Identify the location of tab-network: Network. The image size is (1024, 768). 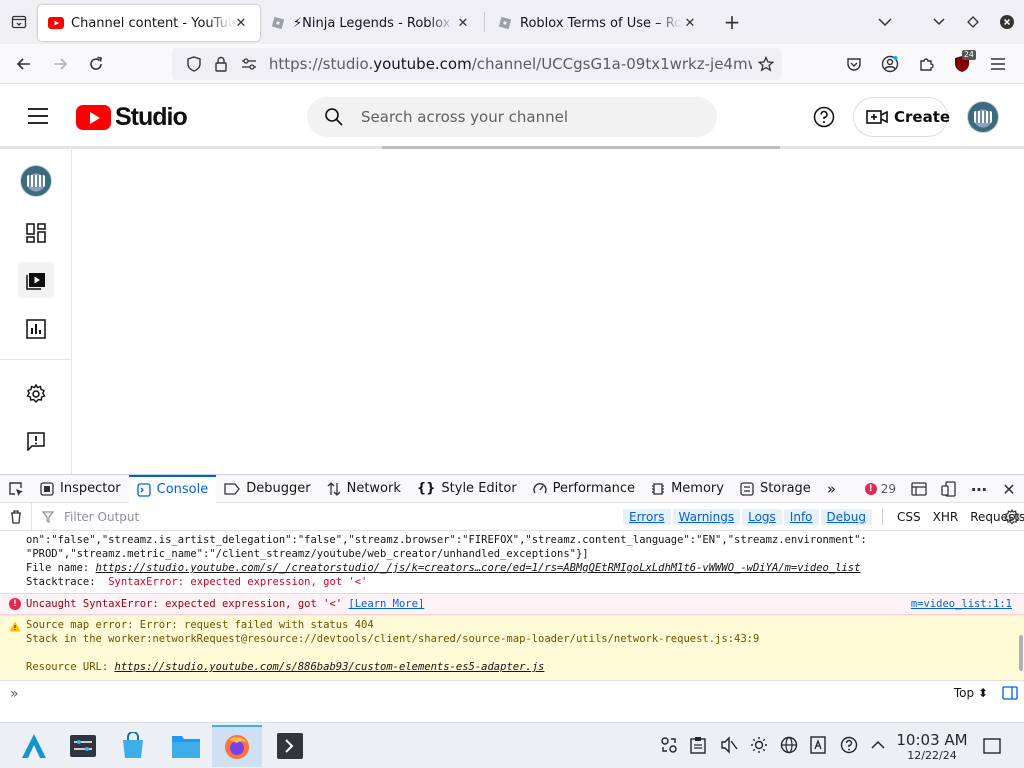
(364, 489).